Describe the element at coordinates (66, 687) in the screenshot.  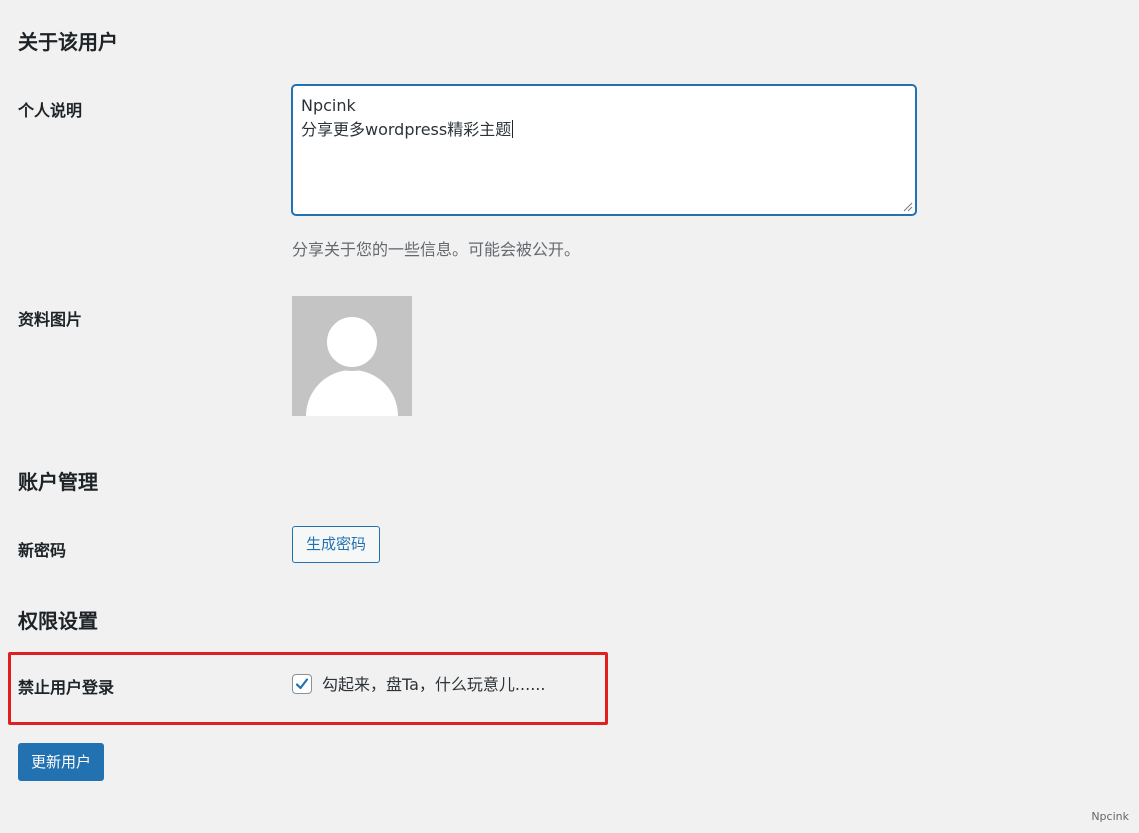
I see `disable-login-label: 禁止用户登录` at that location.